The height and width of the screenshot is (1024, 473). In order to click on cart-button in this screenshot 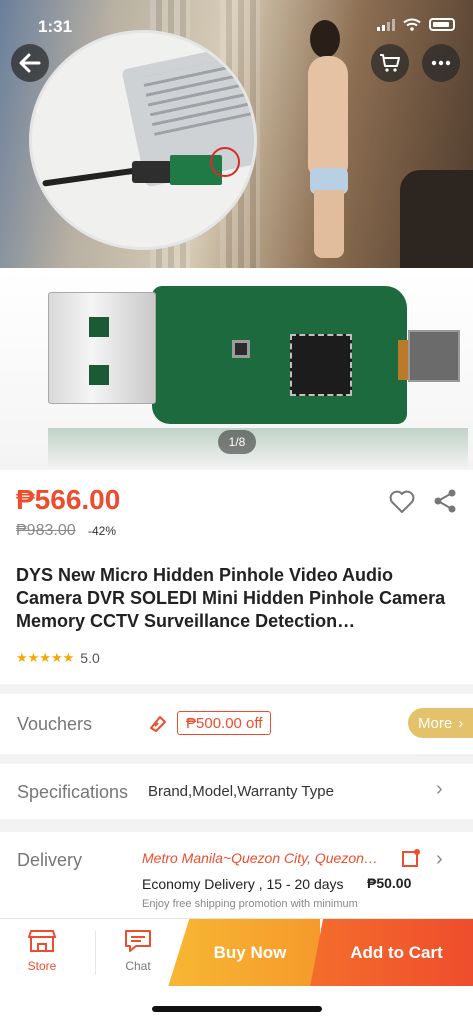, I will do `click(390, 63)`.